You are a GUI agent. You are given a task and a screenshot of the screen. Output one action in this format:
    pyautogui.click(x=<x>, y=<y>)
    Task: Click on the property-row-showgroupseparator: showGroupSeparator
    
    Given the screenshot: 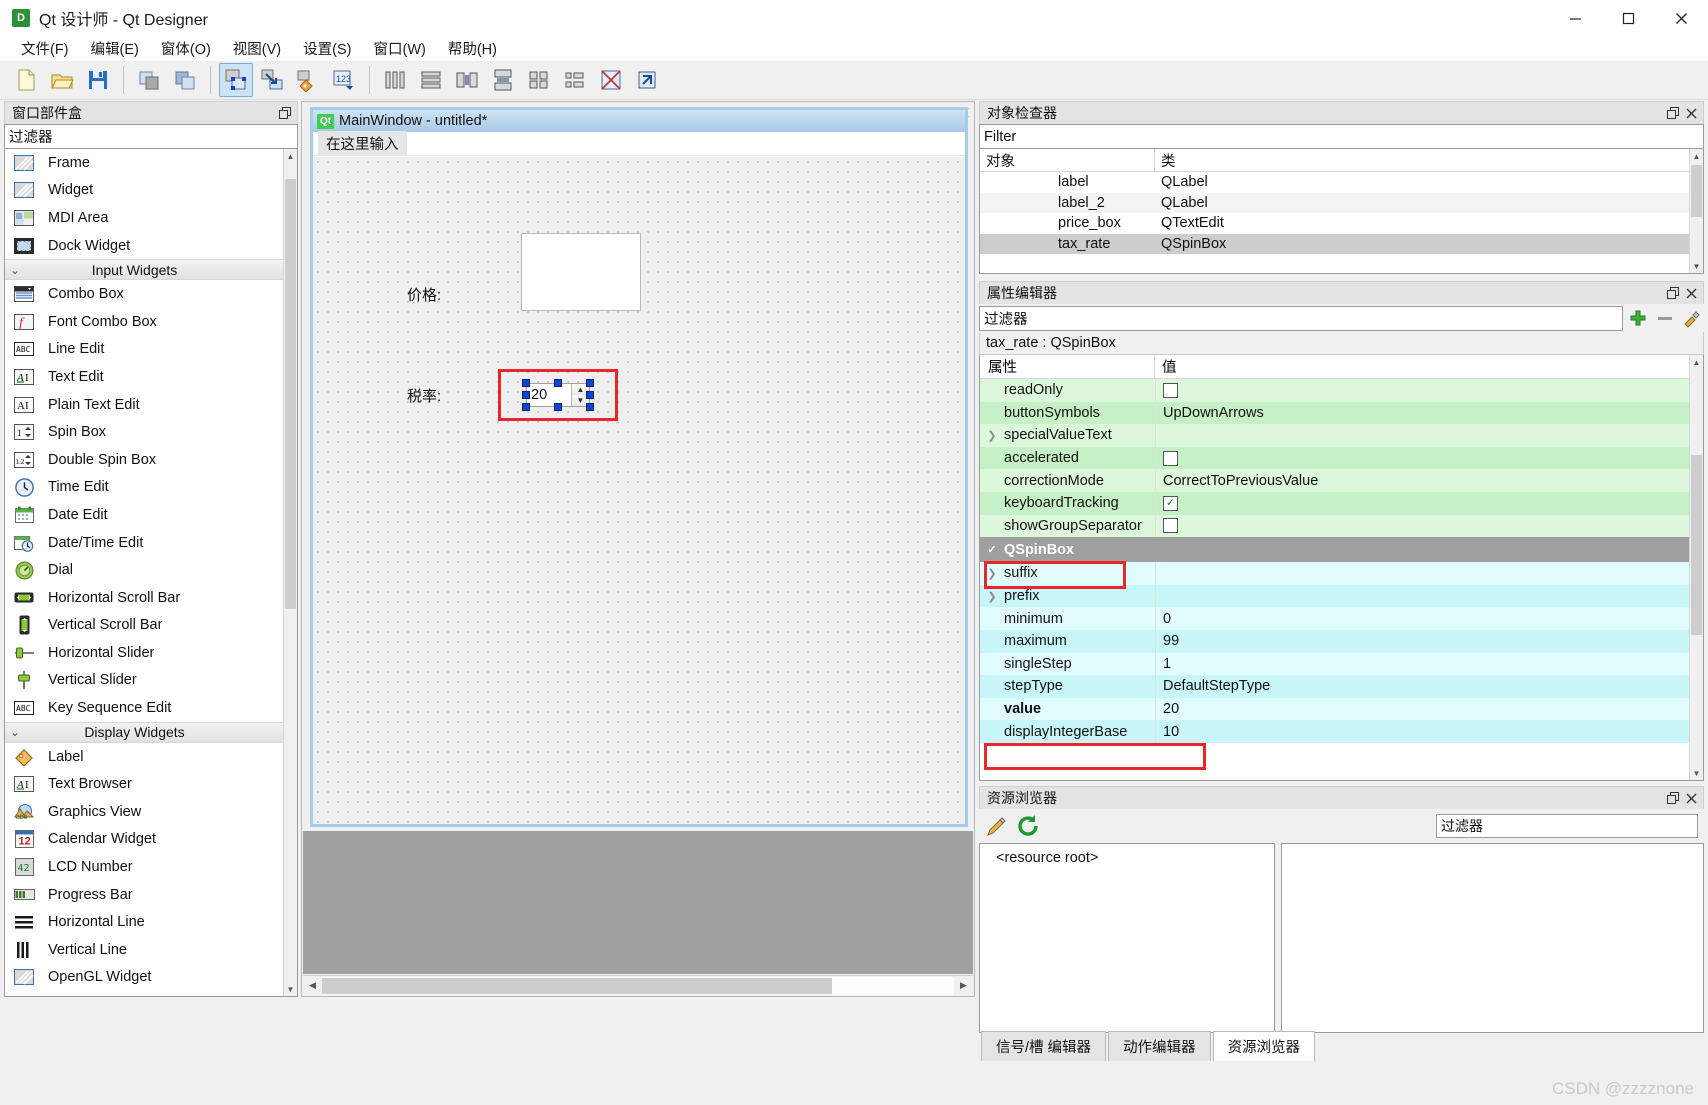 What is the action you would take?
    pyautogui.click(x=1334, y=526)
    